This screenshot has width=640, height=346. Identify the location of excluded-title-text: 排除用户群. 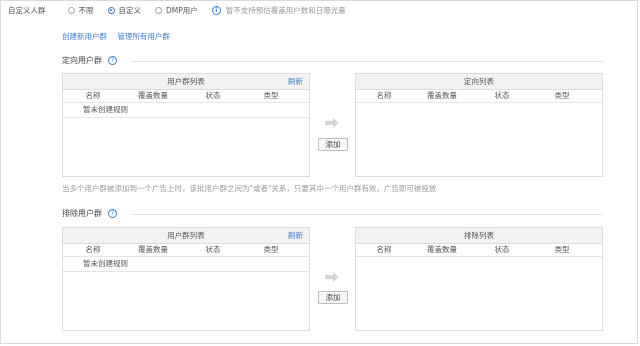
(82, 213).